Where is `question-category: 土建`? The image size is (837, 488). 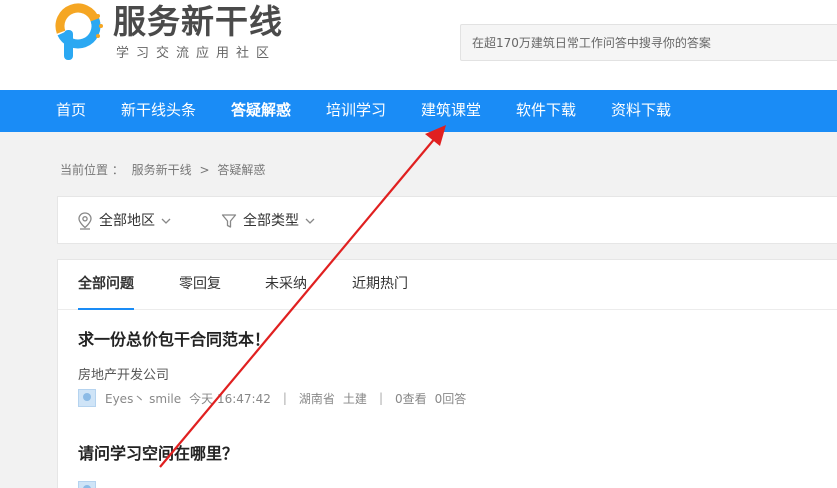 question-category: 土建 is located at coordinates (354, 398).